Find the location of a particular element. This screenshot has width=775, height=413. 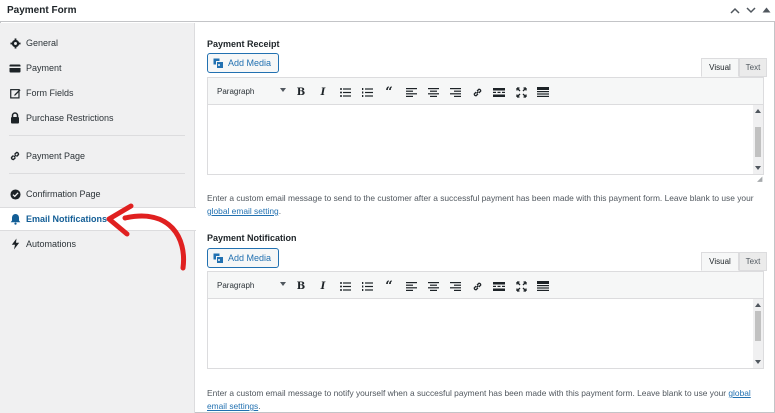

sidebar-item-label: Confirmation Page is located at coordinates (63, 194).